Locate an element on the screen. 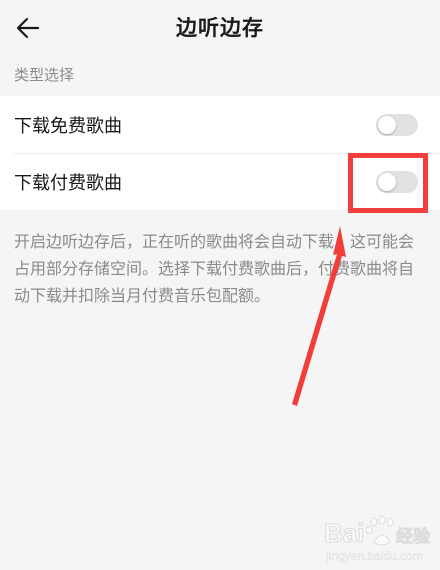  svg-text: Bai is located at coordinates (344, 533).